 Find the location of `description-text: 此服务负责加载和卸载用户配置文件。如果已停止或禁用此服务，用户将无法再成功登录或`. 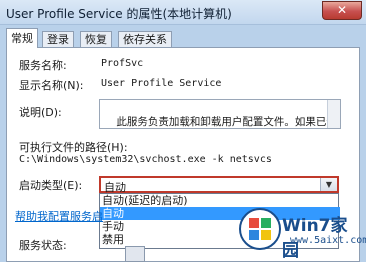

description-text: 此服务负责加载和卸载用户配置文件。如果已停止或禁用此服务，用户将无法再成功登录或 is located at coordinates (226, 122).